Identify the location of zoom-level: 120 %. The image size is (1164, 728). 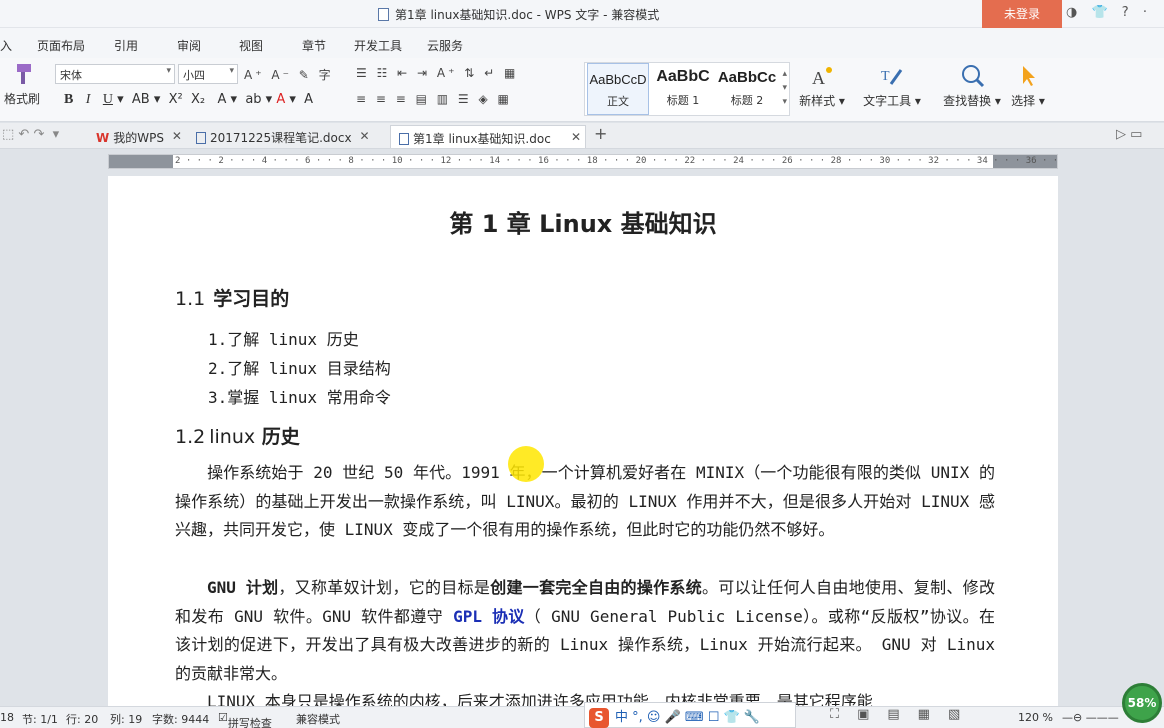
(1035, 717).